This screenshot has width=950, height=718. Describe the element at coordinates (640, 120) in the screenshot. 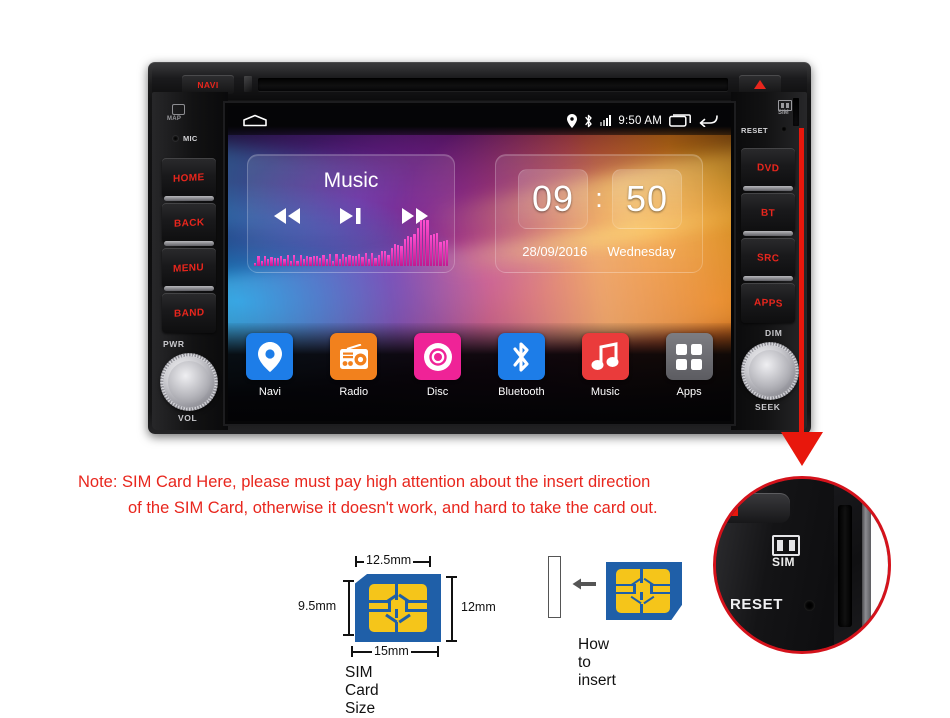

I see `status-time: 9:50 AM` at that location.